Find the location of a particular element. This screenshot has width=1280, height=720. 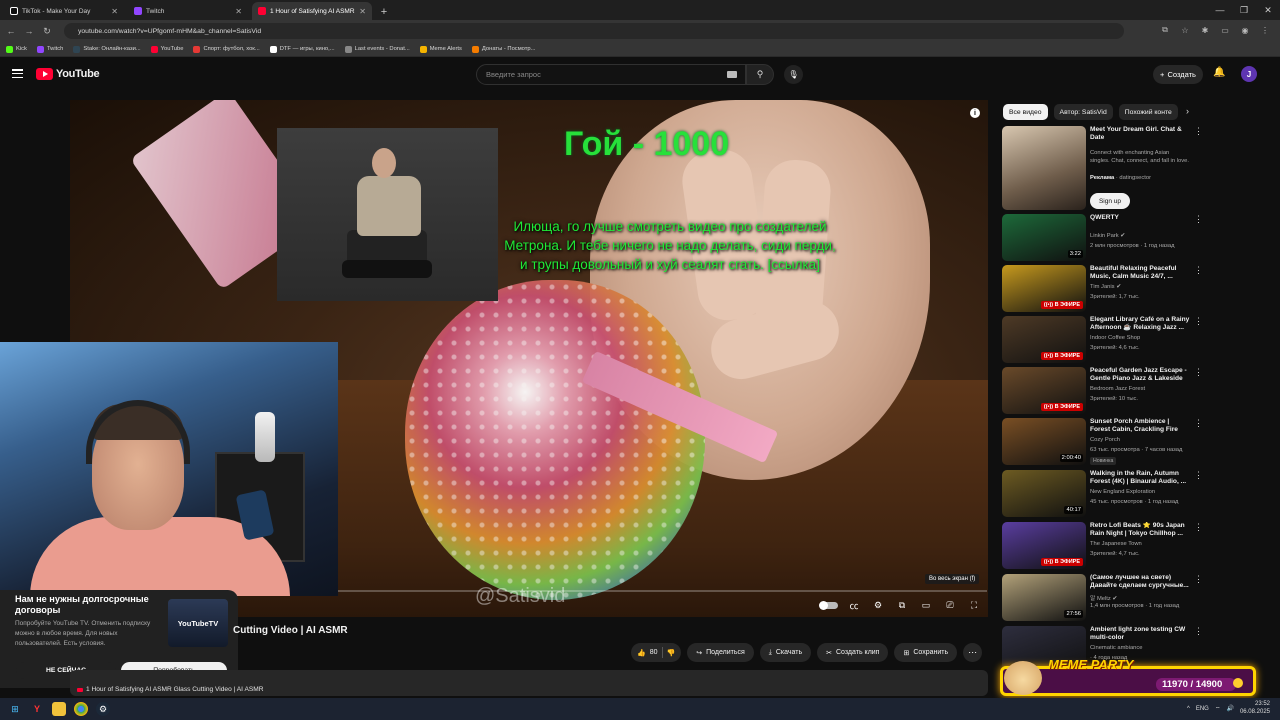

reload-icon: ↻ is located at coordinates (47, 31).